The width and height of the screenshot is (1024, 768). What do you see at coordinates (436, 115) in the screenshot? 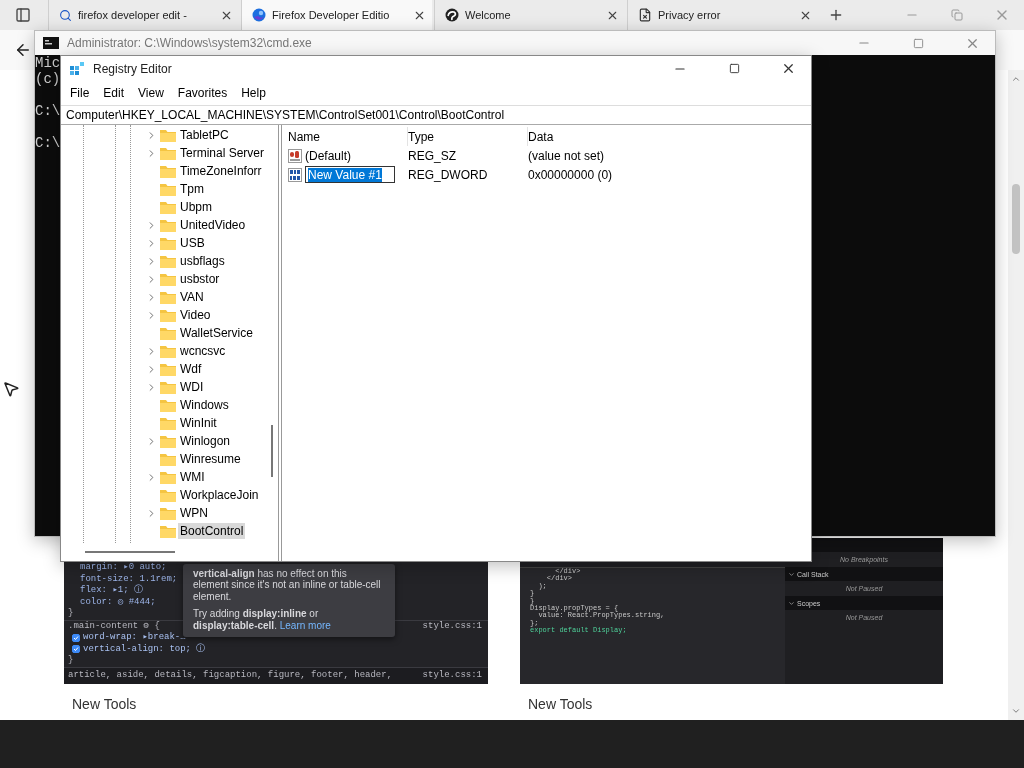
I see `address-bar: Computer\HKEY_LOCAL_MACHINE\SYSTEM\ControlSet001\Control\BootControl` at bounding box center [436, 115].